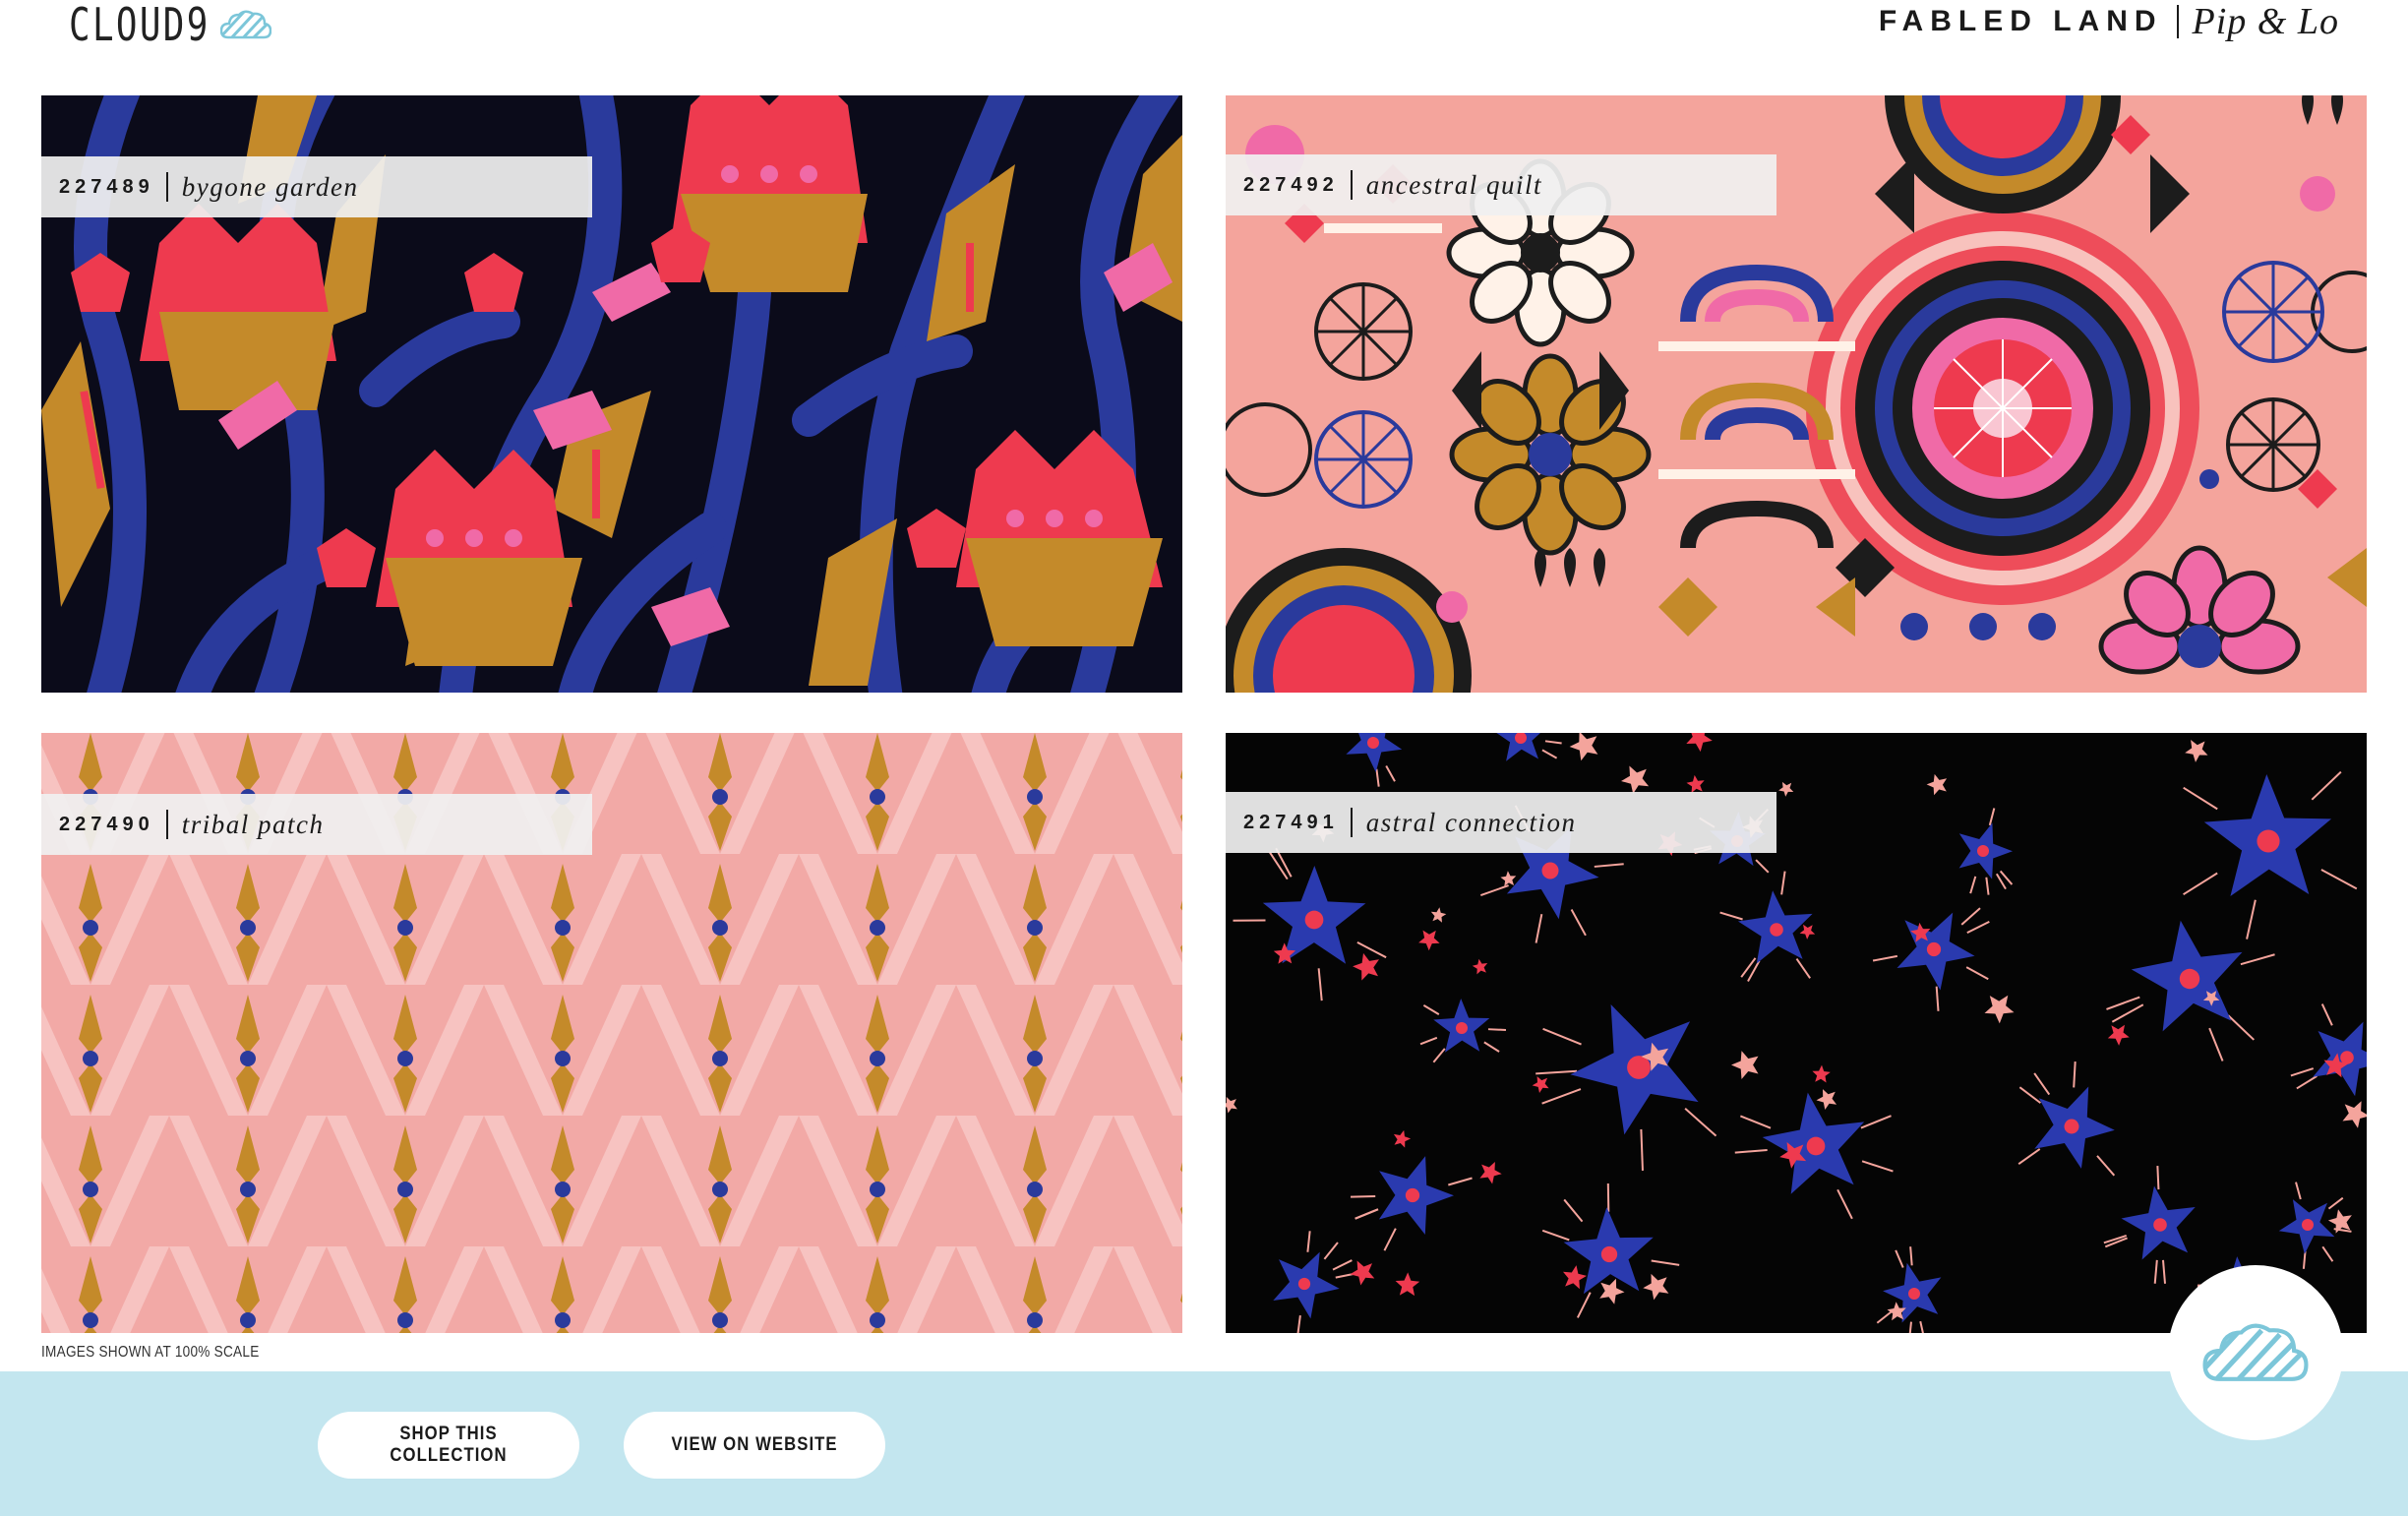 The width and height of the screenshot is (2408, 1516). What do you see at coordinates (270, 186) in the screenshot?
I see `print-name: bygone garden` at bounding box center [270, 186].